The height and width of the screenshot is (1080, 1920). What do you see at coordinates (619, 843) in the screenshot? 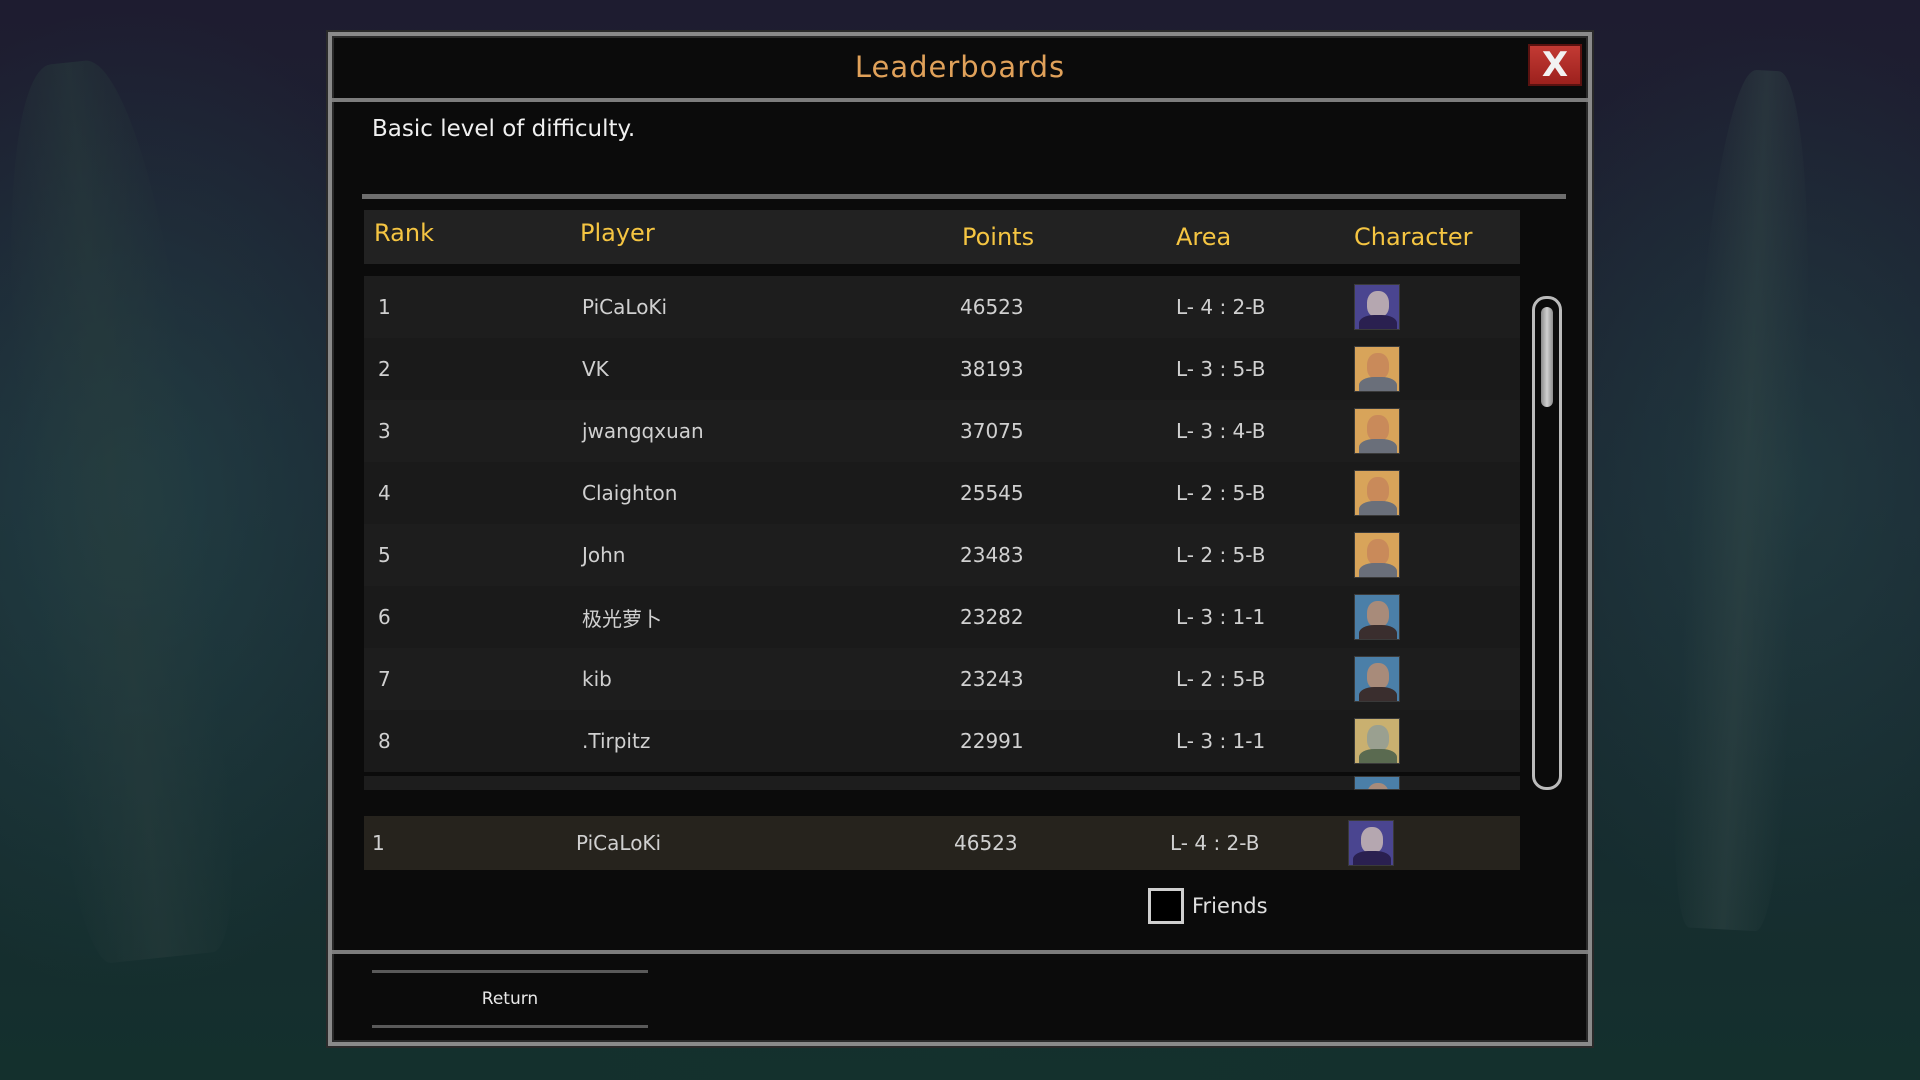
I see `own-player-name: PiCaLoKi` at bounding box center [619, 843].